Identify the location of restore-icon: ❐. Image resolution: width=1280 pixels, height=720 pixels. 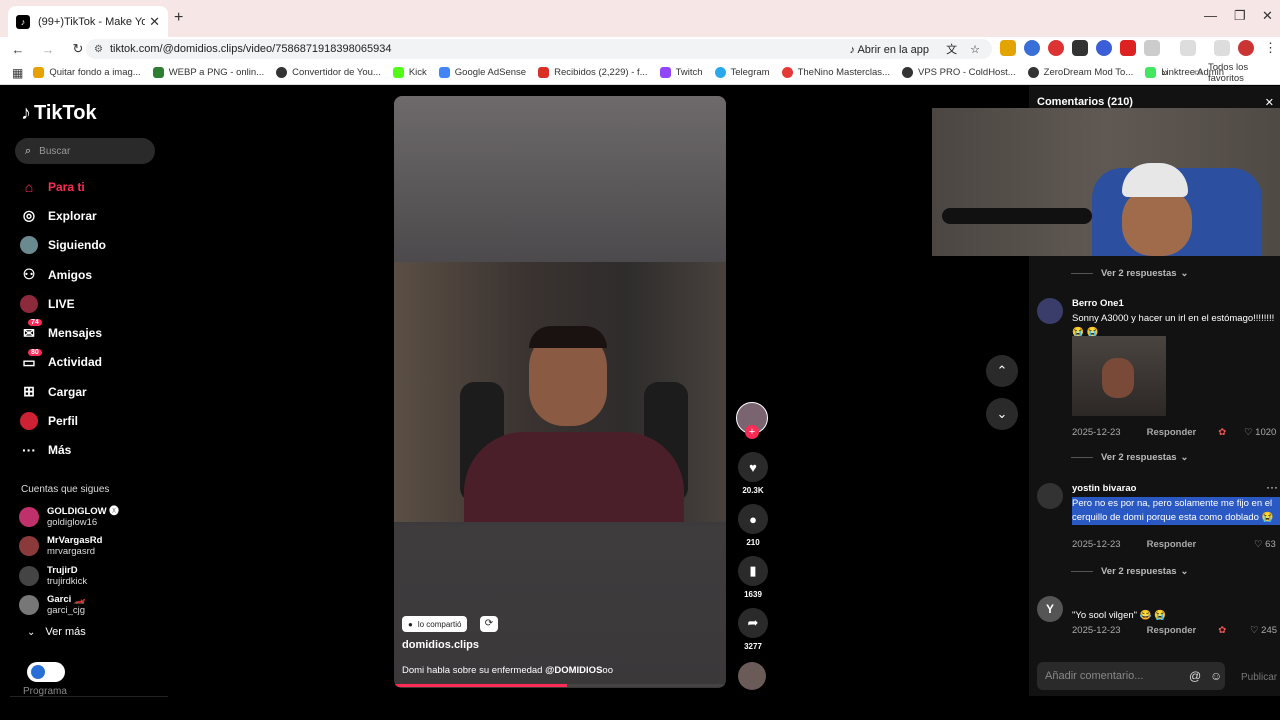
(1240, 16).